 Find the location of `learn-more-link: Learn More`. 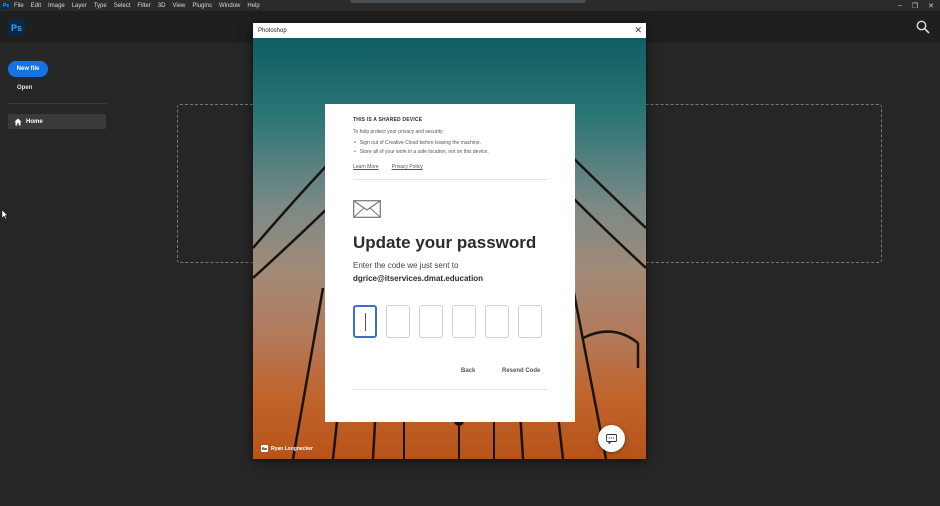

learn-more-link: Learn More is located at coordinates (366, 167).